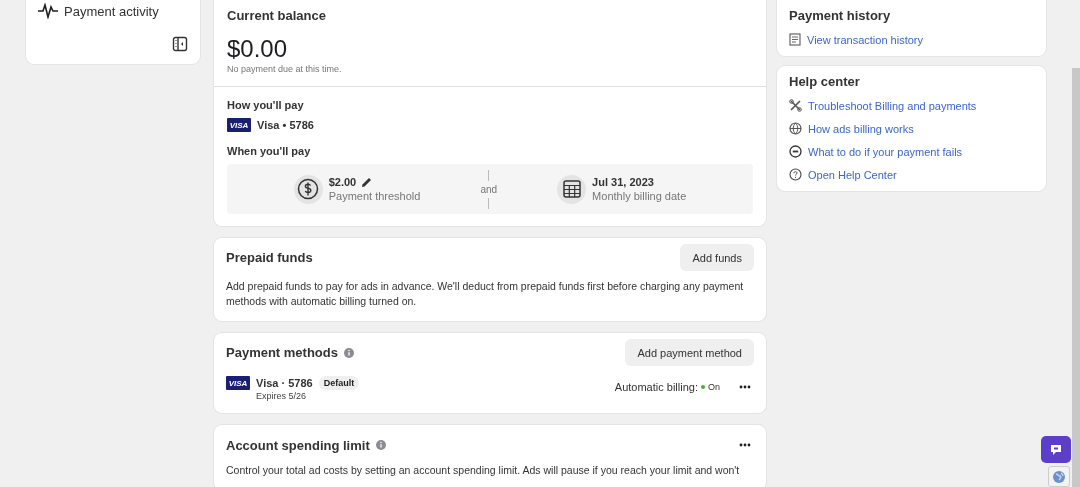 The width and height of the screenshot is (1080, 487). I want to click on collapse-sidebar-button, so click(180, 44).